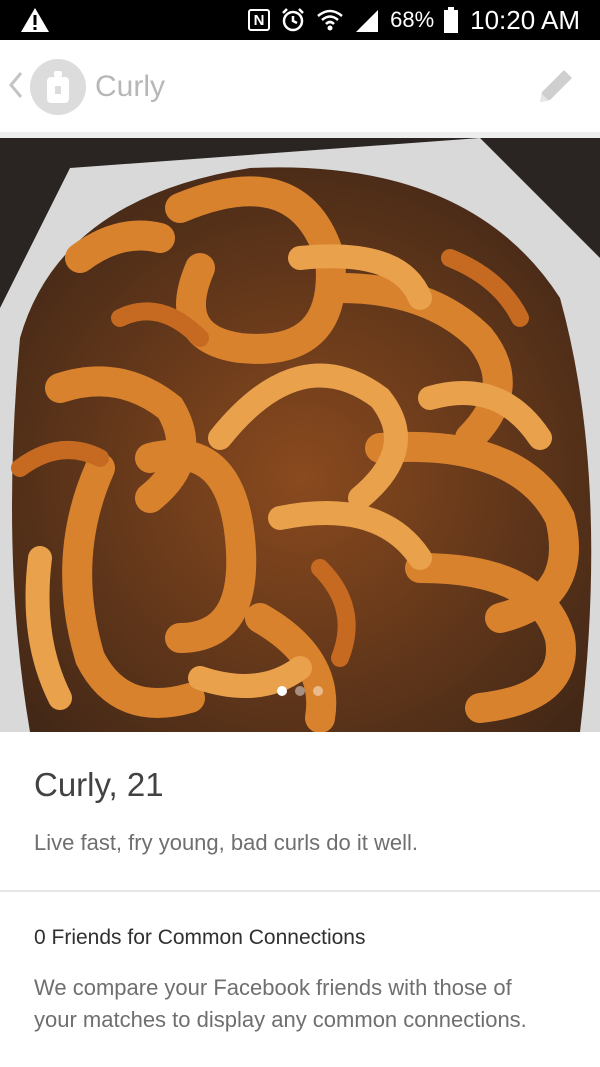  What do you see at coordinates (259, 20) in the screenshot?
I see `nfc-icon: N` at bounding box center [259, 20].